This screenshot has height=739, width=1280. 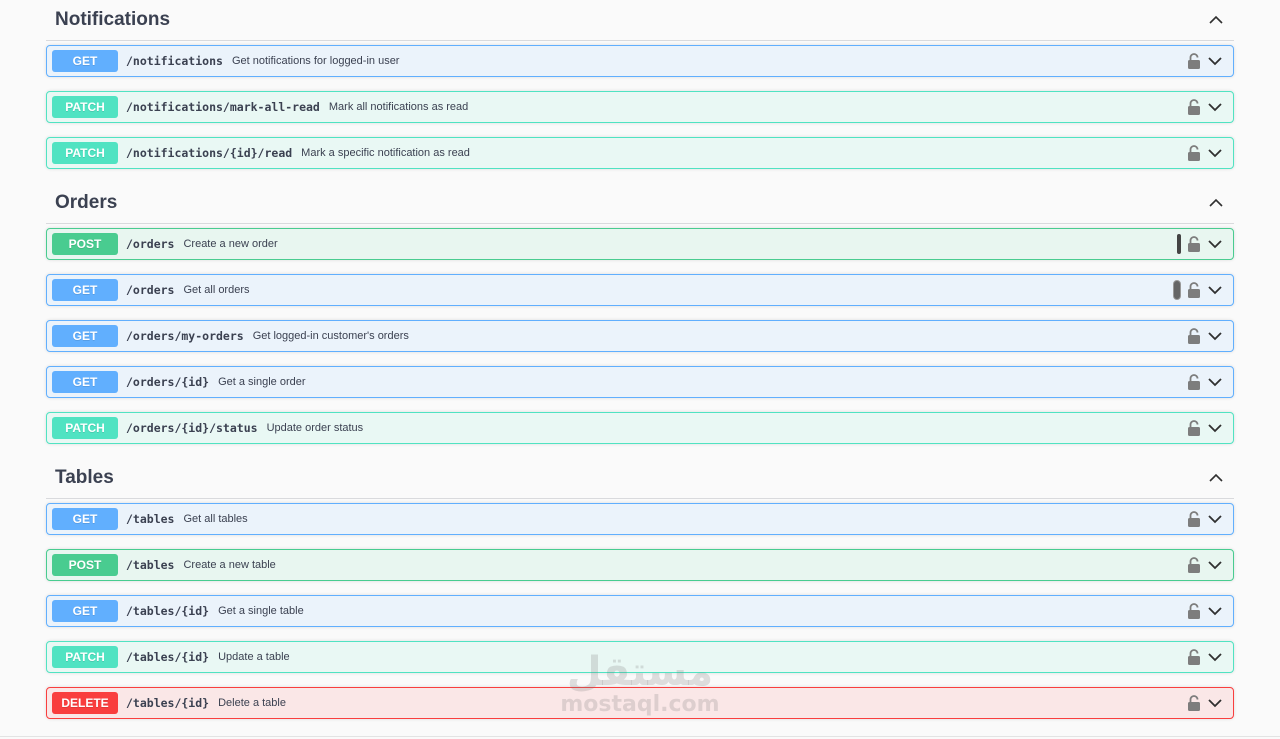 What do you see at coordinates (315, 428) in the screenshot?
I see `operation-summary: Update order status` at bounding box center [315, 428].